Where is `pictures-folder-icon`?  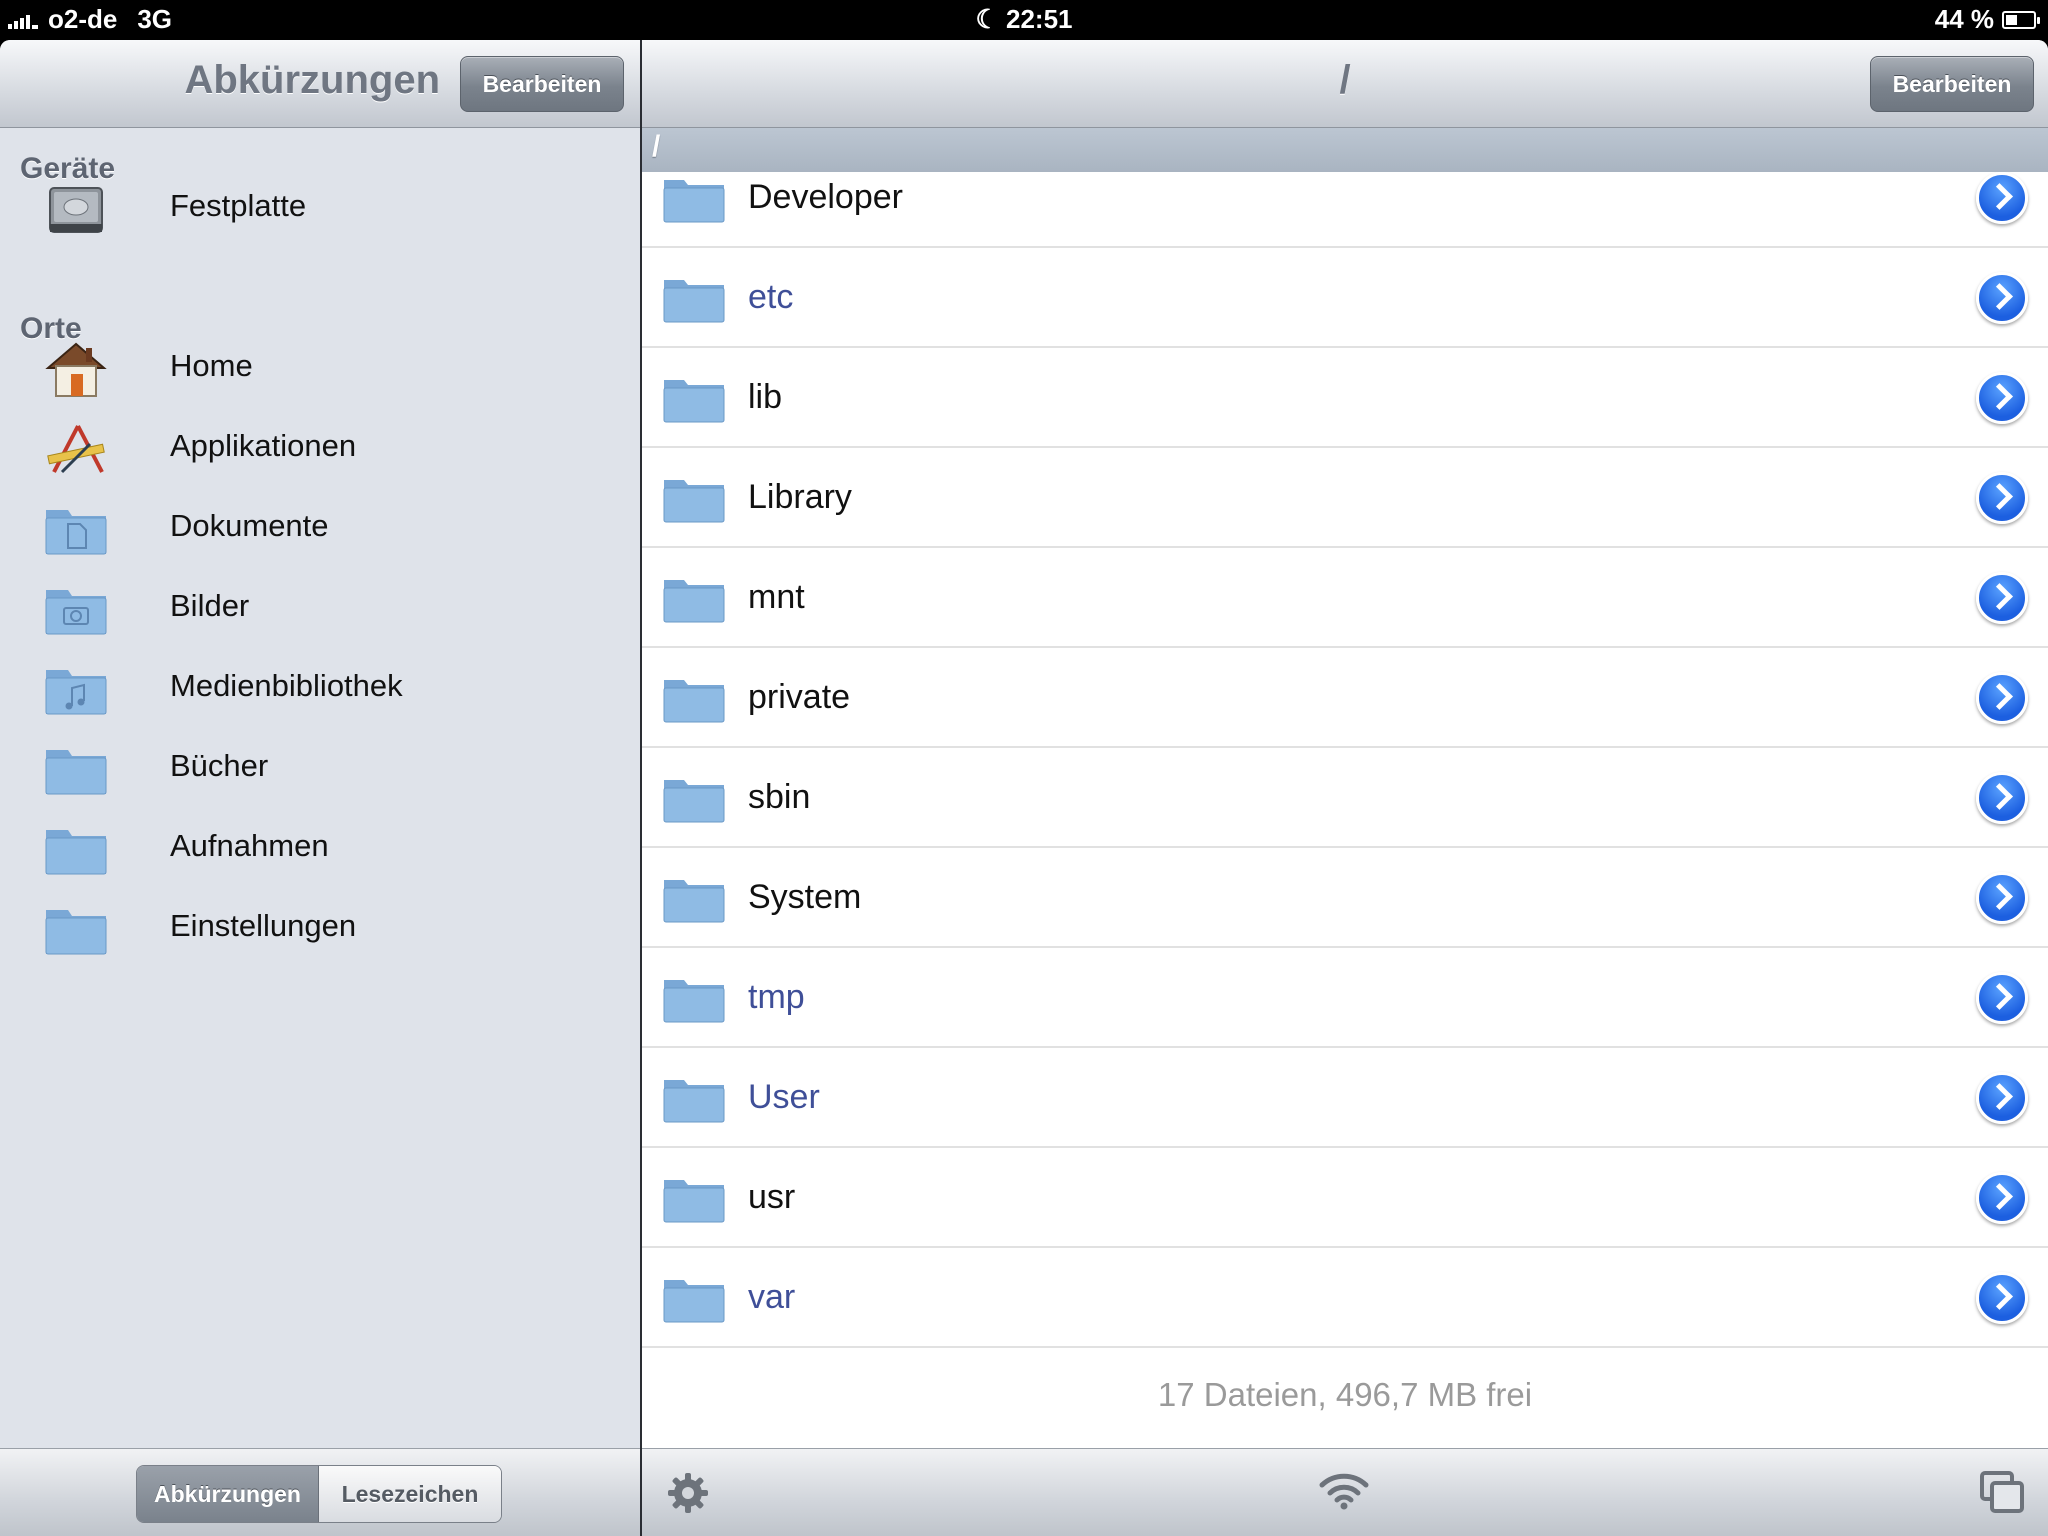 pictures-folder-icon is located at coordinates (76, 612).